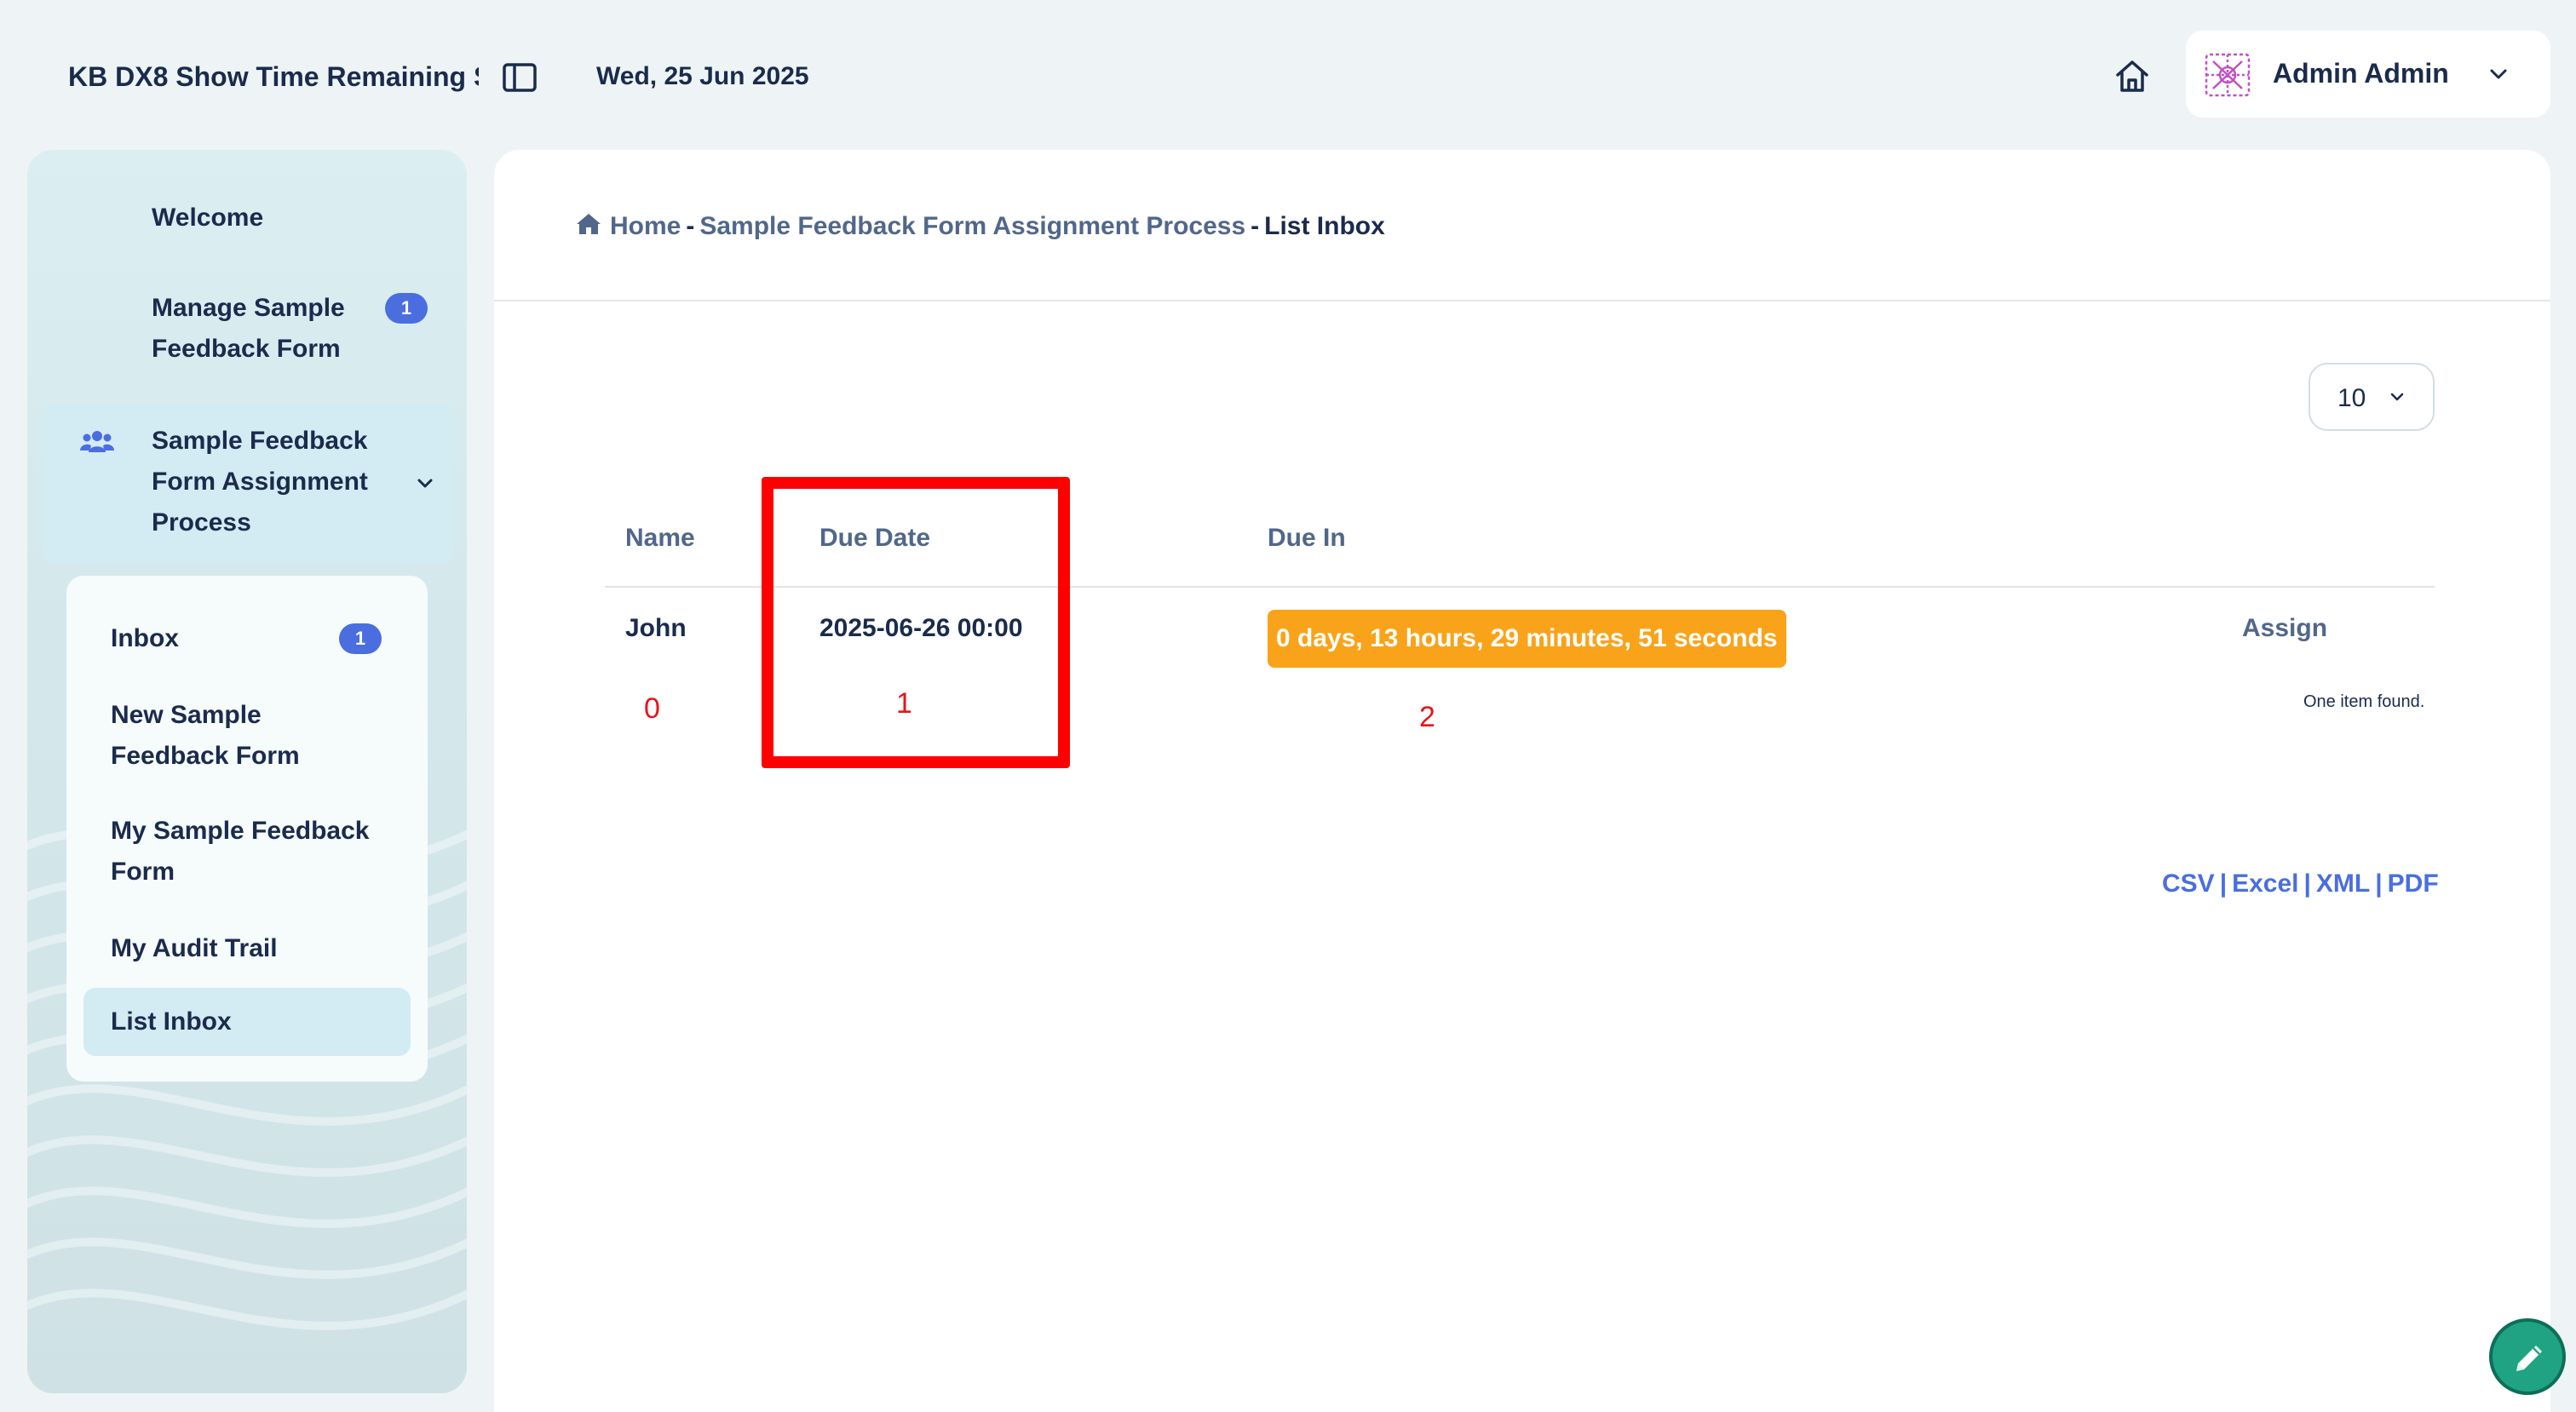 This screenshot has width=2576, height=1412. I want to click on sidebar-item-welcome: Welcome, so click(248, 218).